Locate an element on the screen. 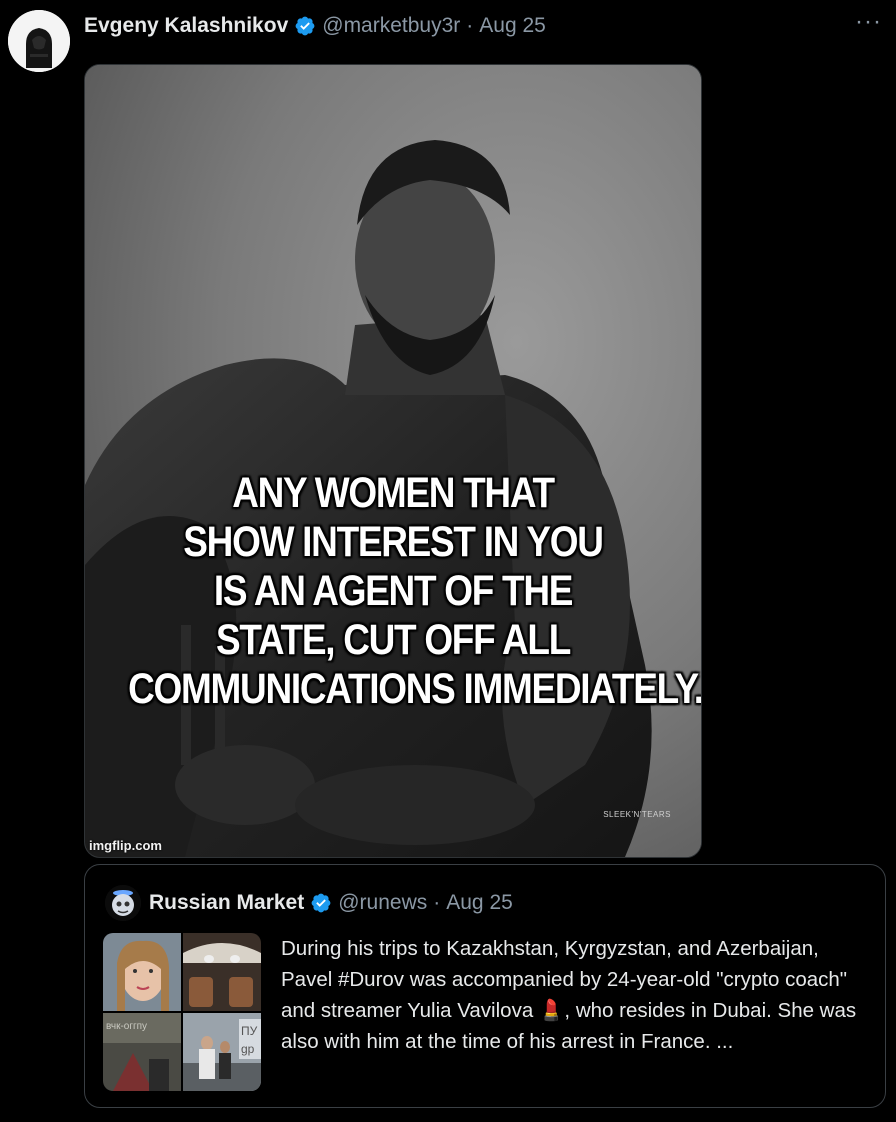 This screenshot has width=896, height=1122. author-handle: @marketbuy3r is located at coordinates (391, 26).